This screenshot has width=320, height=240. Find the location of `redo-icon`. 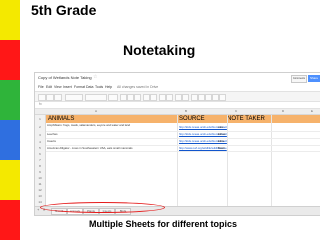

redo-icon is located at coordinates (58, 97).